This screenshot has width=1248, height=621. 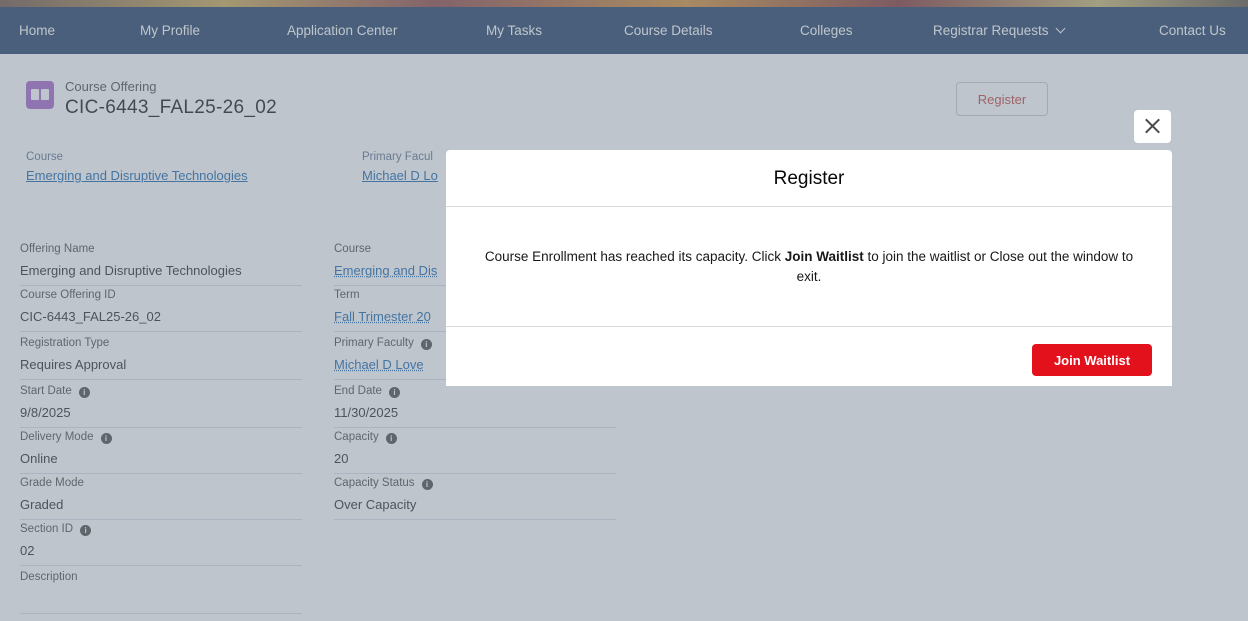 I want to click on close-modal-button, so click(x=1152, y=126).